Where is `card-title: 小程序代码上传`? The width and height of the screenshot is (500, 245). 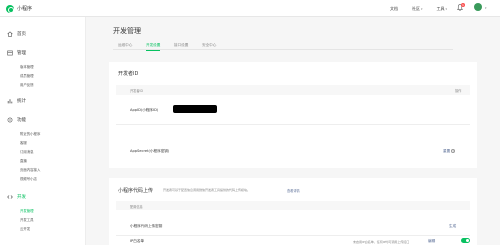
card-title: 小程序代码上传 is located at coordinates (136, 191).